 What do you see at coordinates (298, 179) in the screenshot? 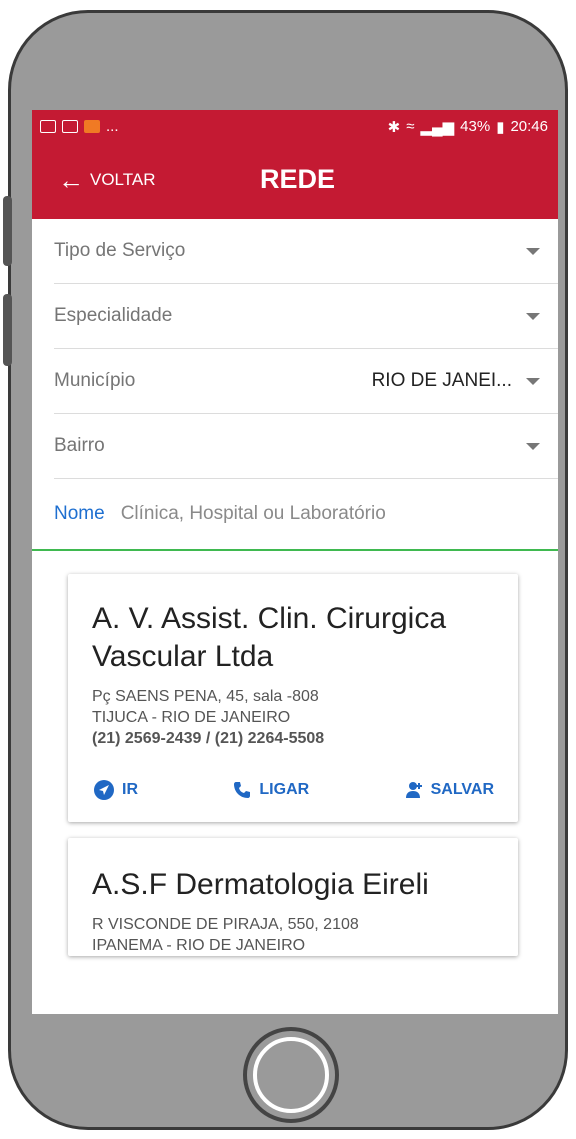
I see `page-title: REDE` at bounding box center [298, 179].